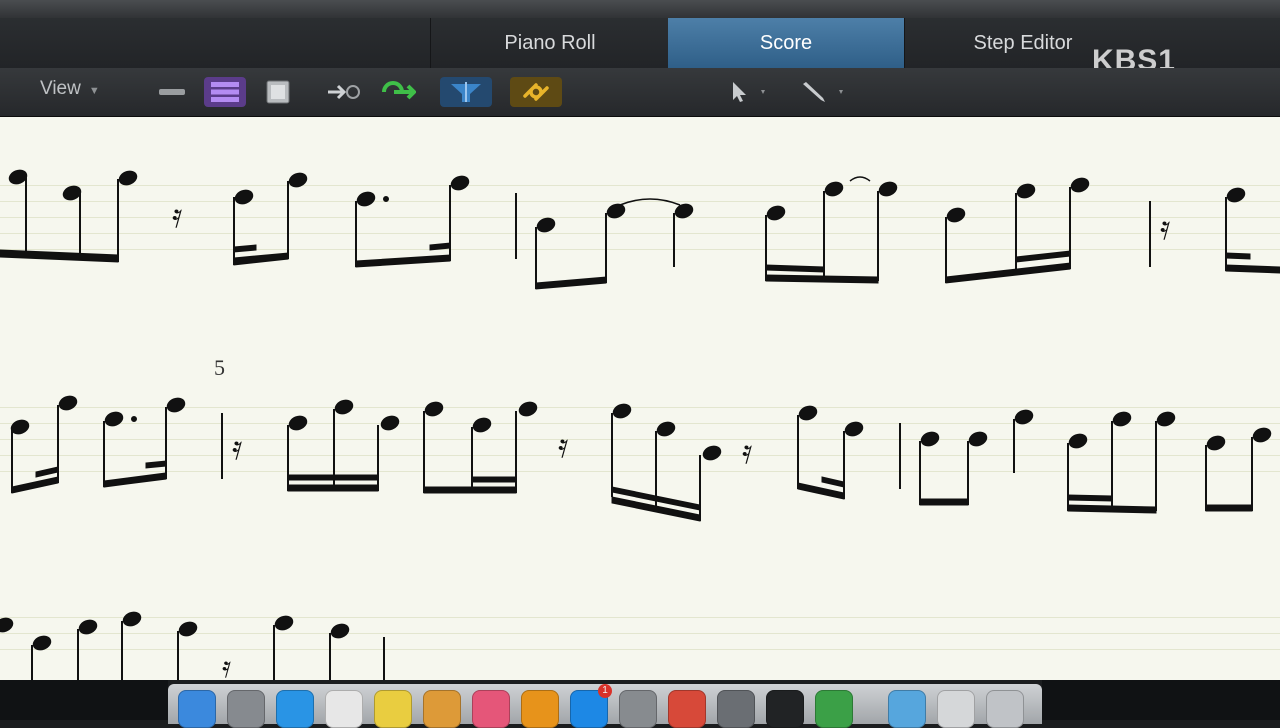 The width and height of the screenshot is (1280, 728). What do you see at coordinates (94, 91) in the screenshot?
I see `chevron-down-icon: ▼` at bounding box center [94, 91].